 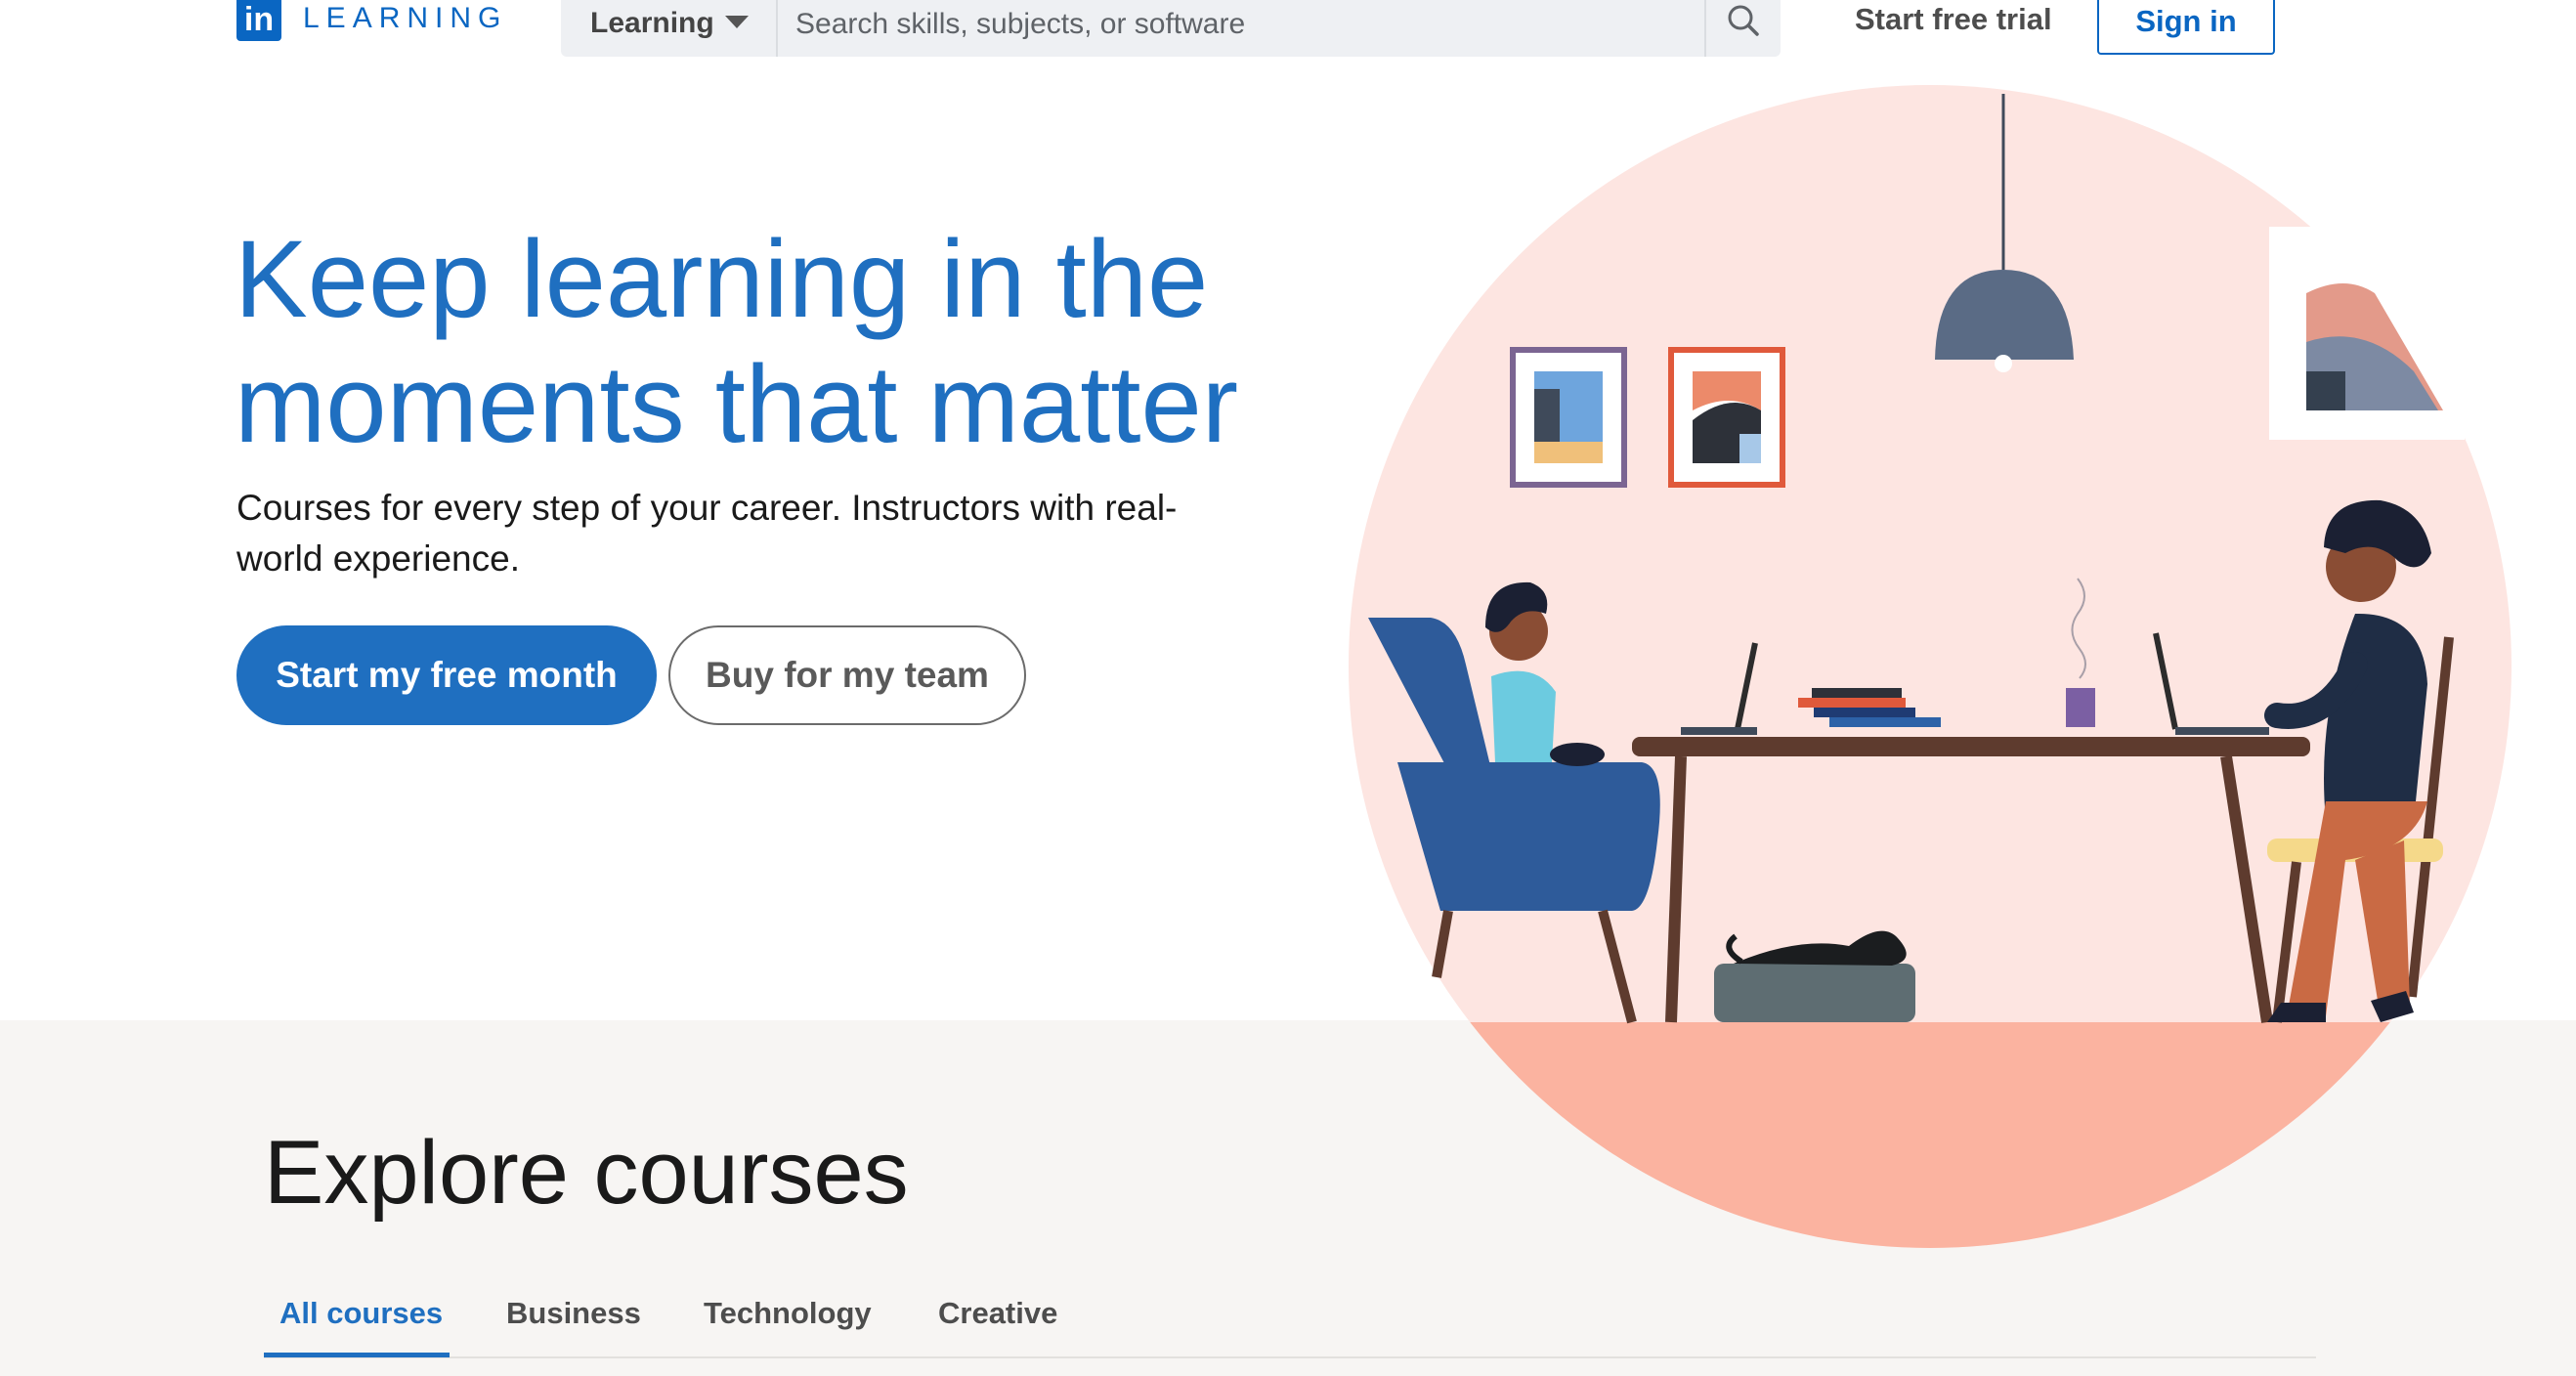 I want to click on child-knee, so click(x=1578, y=754).